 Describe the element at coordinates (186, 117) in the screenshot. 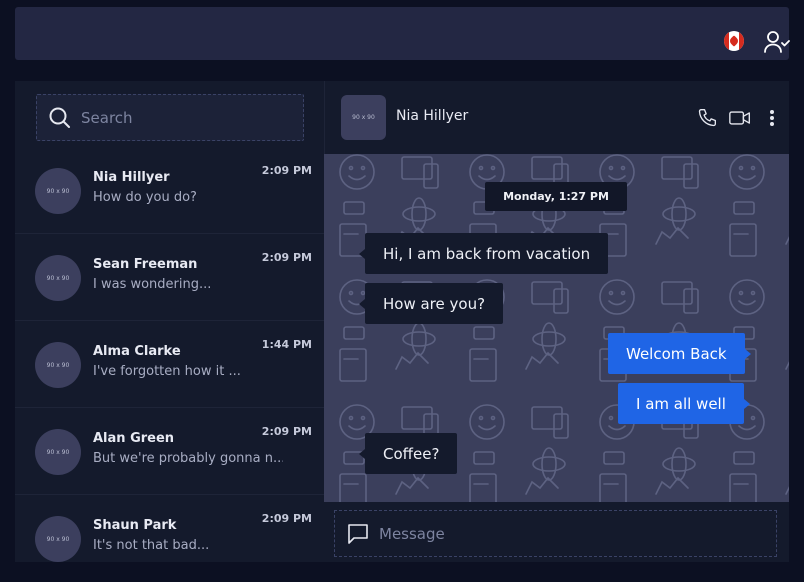

I see `search-input` at that location.